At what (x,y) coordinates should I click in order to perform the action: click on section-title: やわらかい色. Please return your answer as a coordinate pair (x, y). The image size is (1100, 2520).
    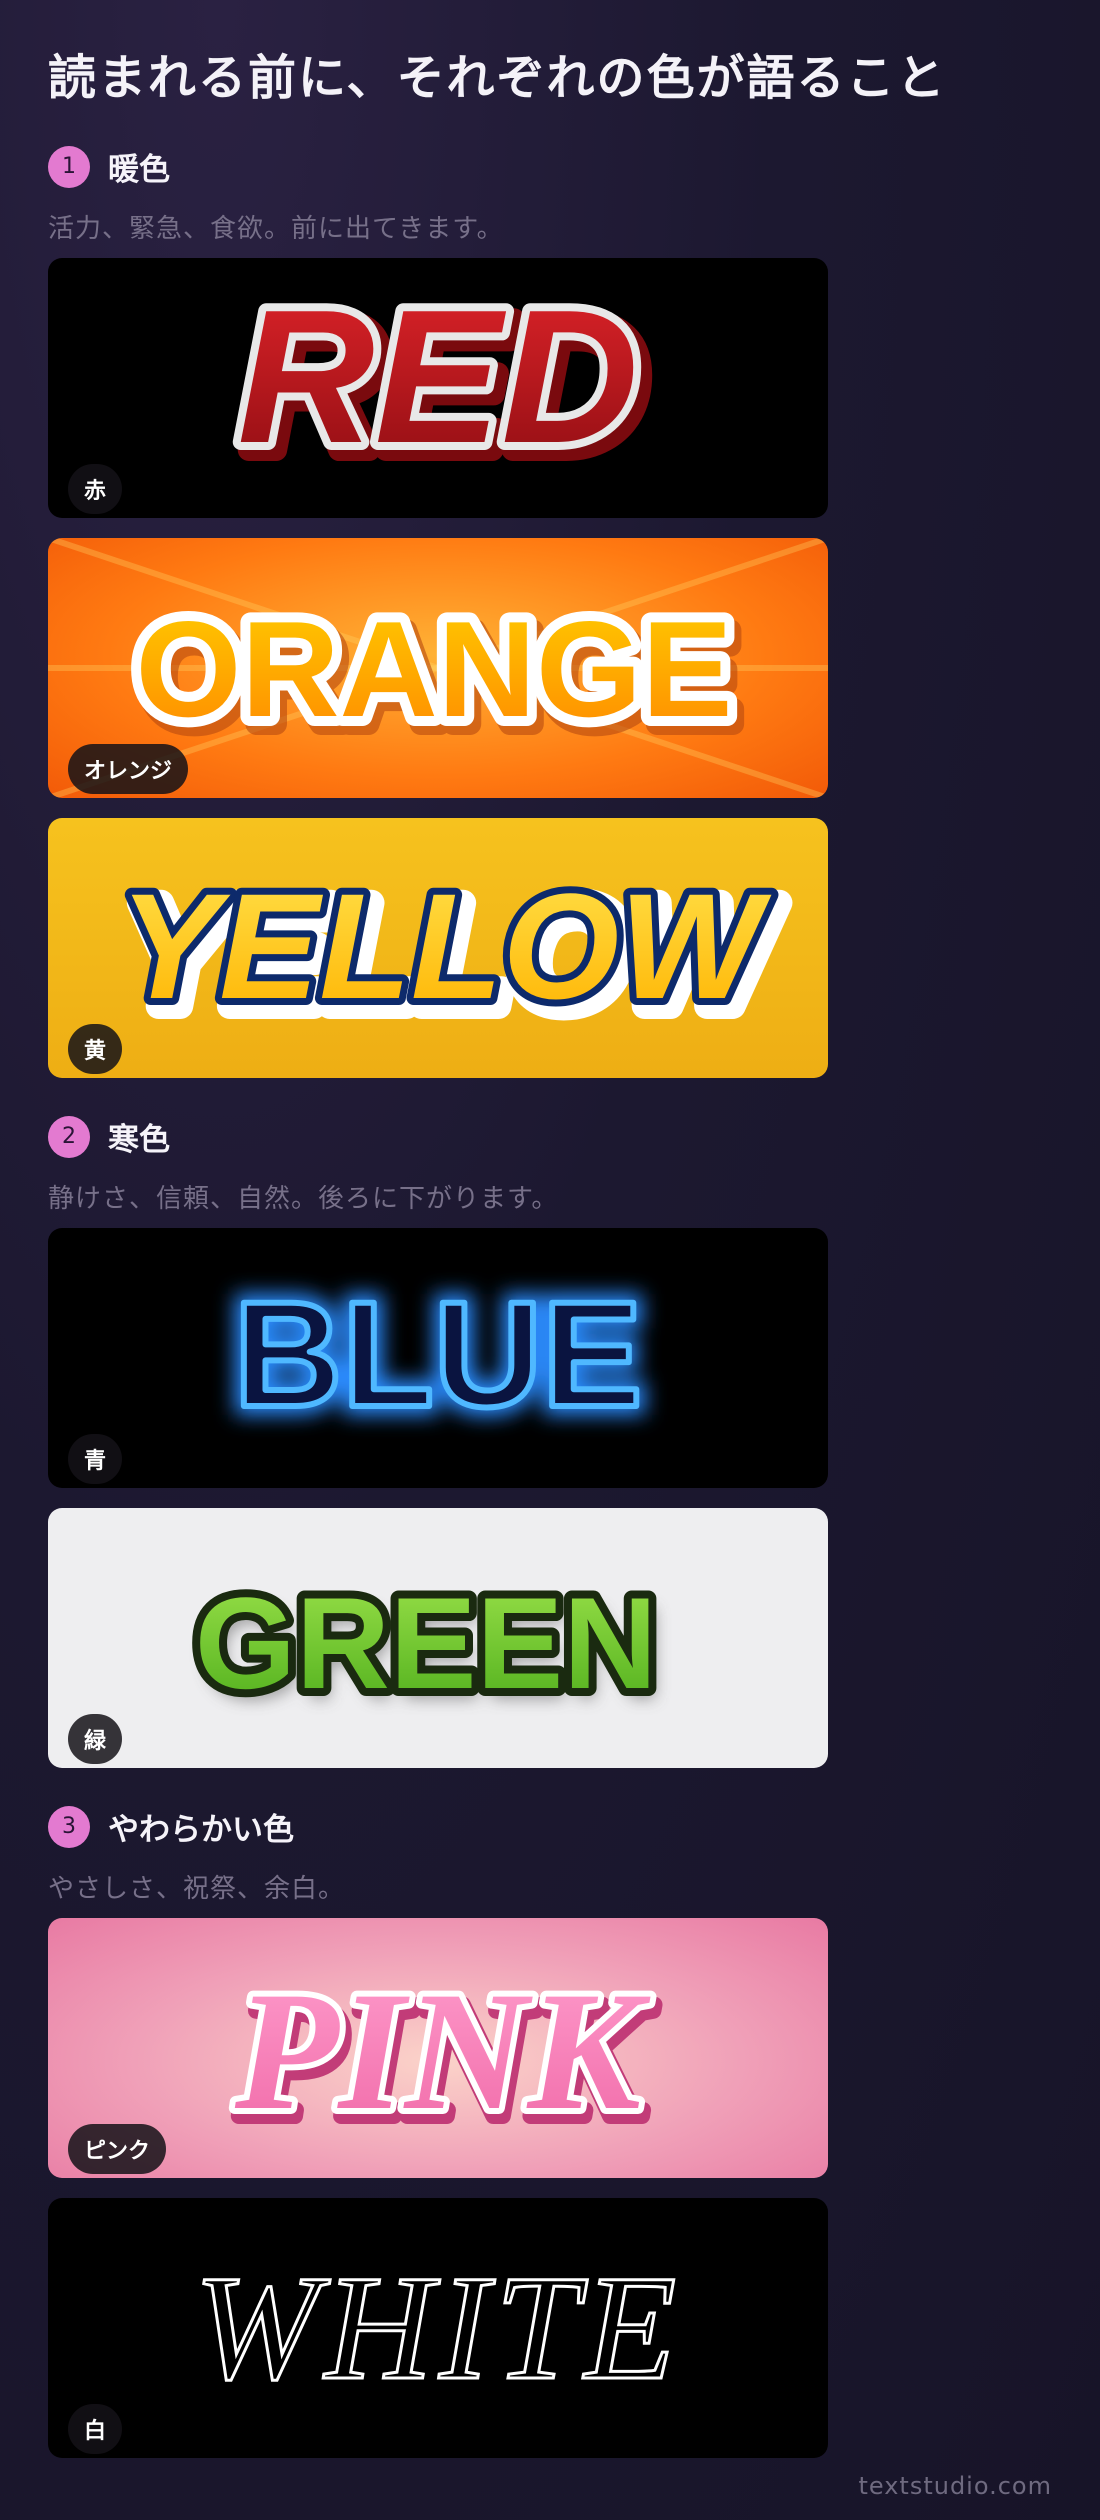
    Looking at the image, I should click on (201, 1830).